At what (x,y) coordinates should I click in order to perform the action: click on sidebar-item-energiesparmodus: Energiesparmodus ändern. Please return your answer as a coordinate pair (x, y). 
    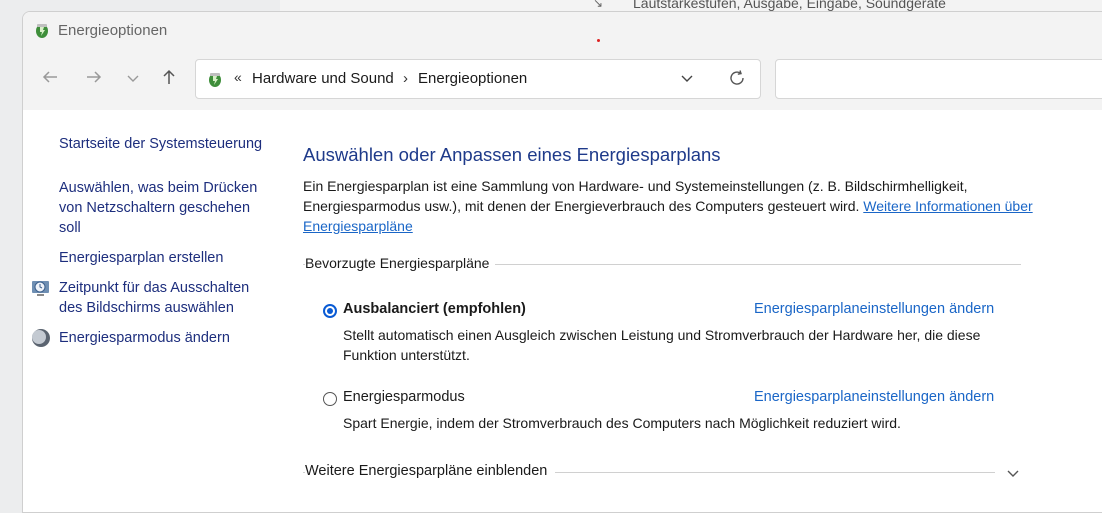
    Looking at the image, I should click on (164, 338).